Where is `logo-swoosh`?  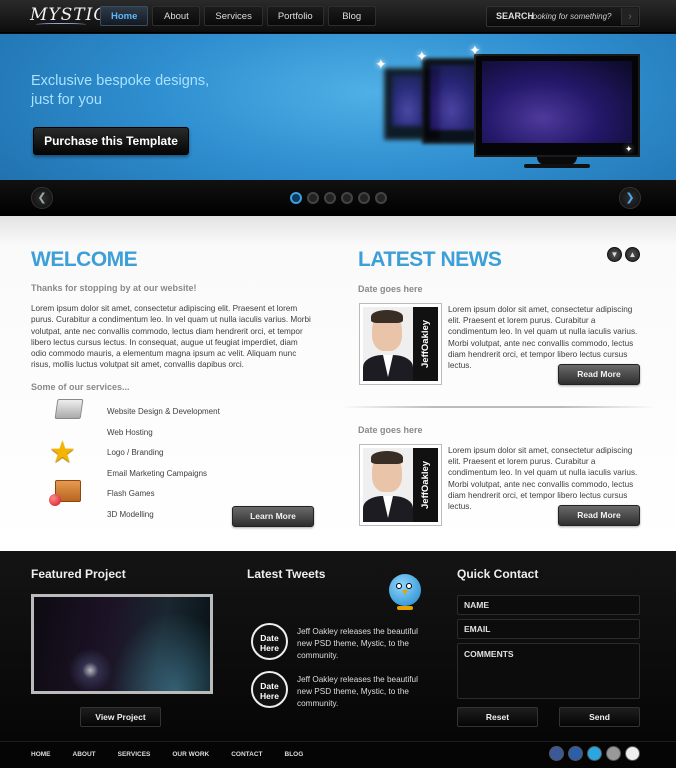 logo-swoosh is located at coordinates (61, 24).